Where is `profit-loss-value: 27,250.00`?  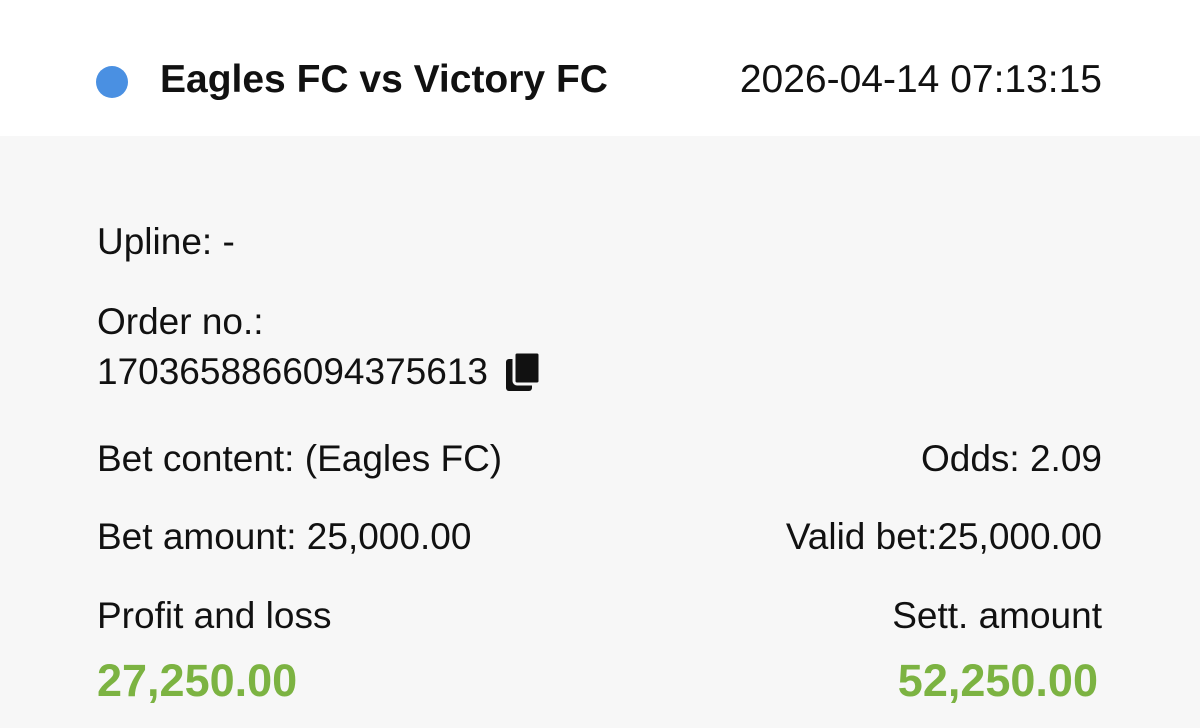
profit-loss-value: 27,250.00 is located at coordinates (197, 680).